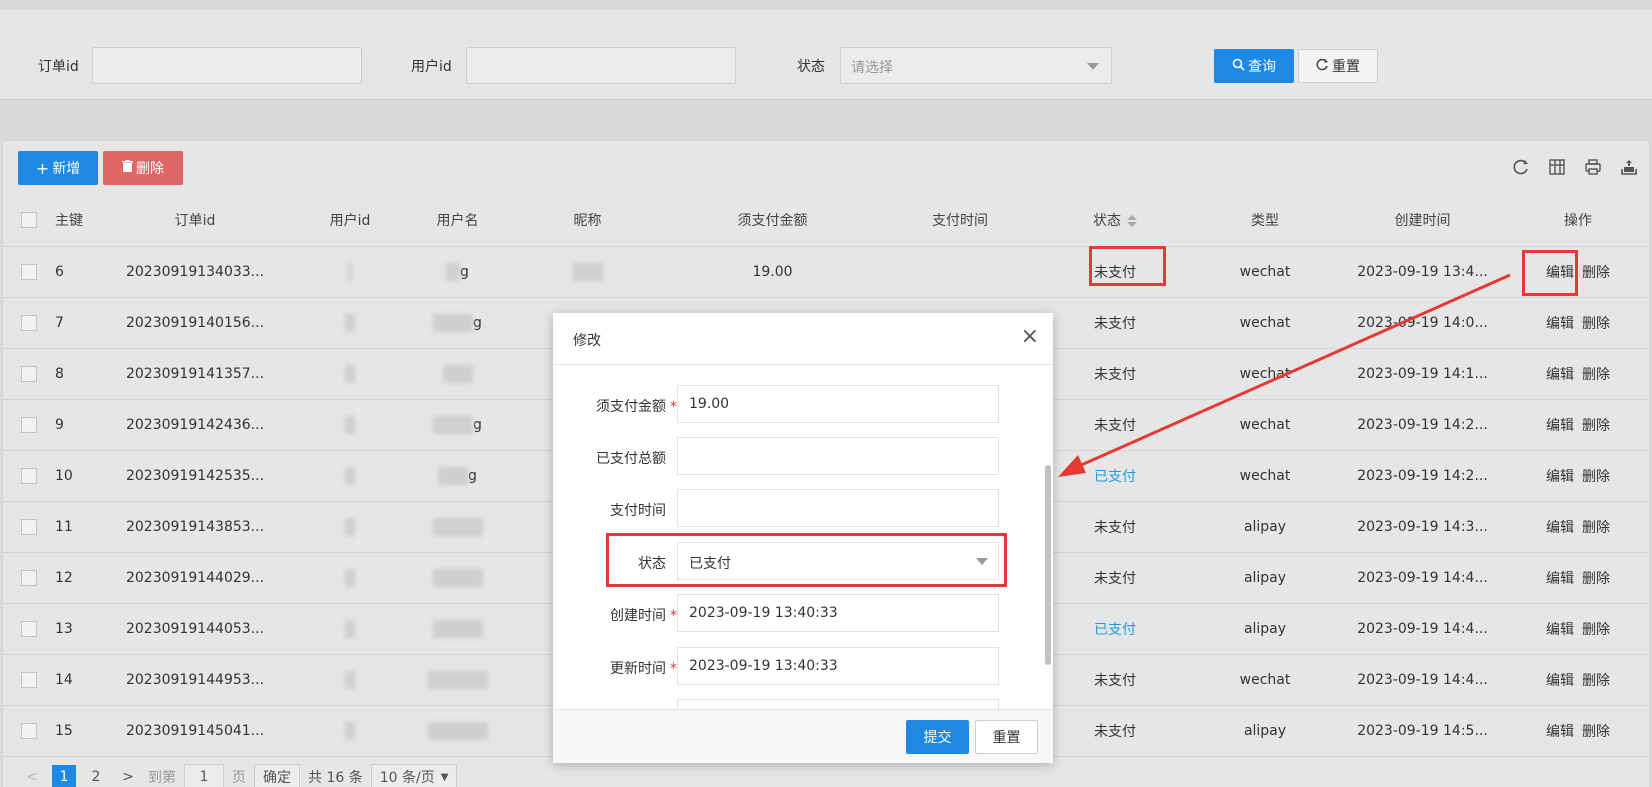  I want to click on cell-user-name: g, so click(457, 425).